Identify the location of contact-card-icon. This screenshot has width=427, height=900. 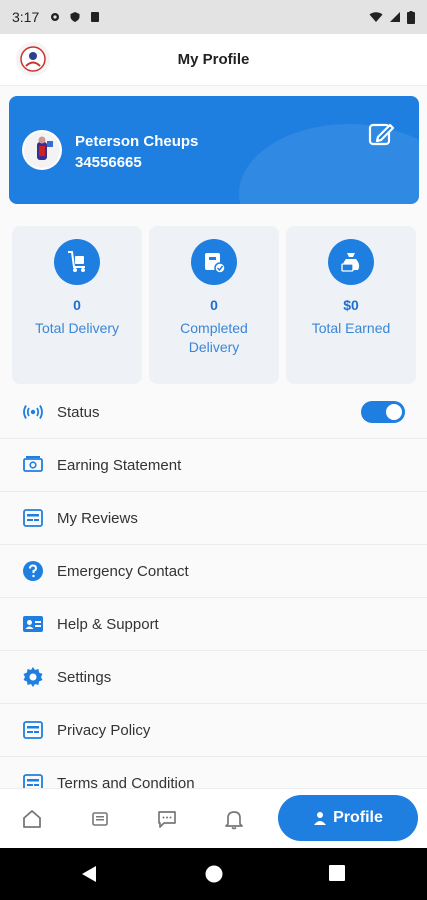
(33, 624).